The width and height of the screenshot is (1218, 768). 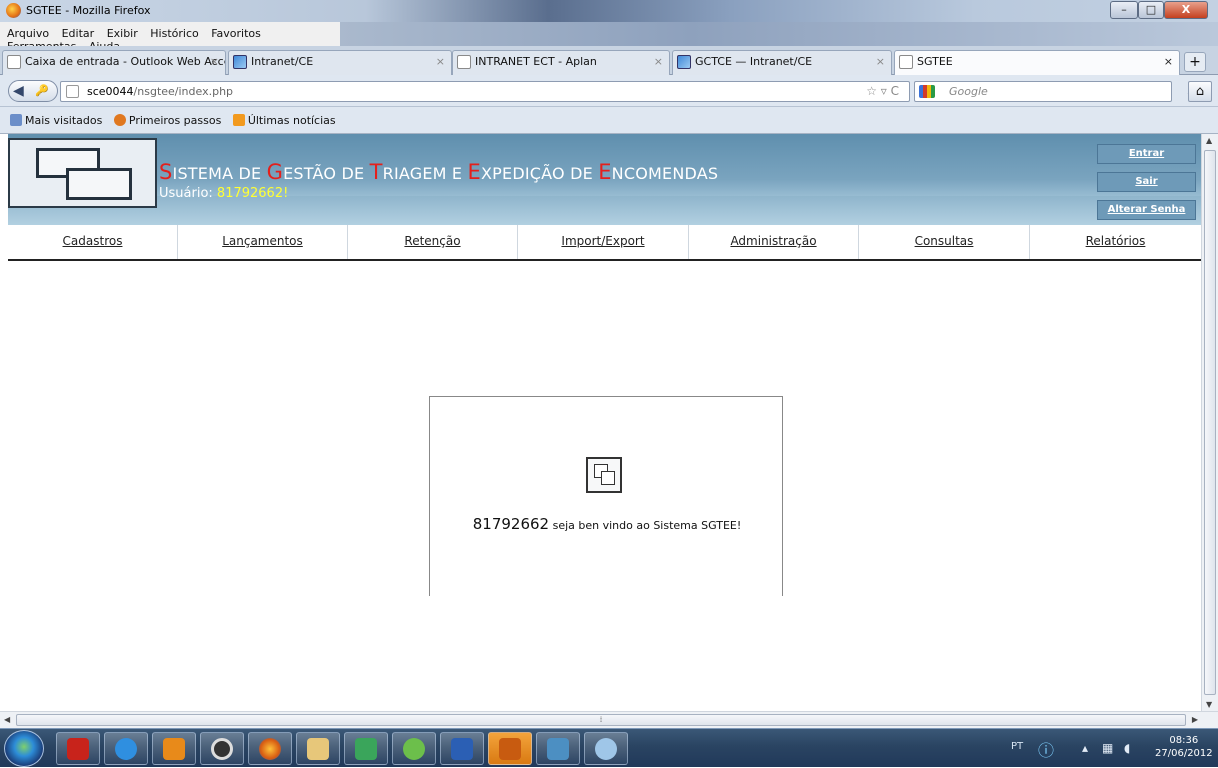 What do you see at coordinates (1124, 10) in the screenshot?
I see `minimize-button: –` at bounding box center [1124, 10].